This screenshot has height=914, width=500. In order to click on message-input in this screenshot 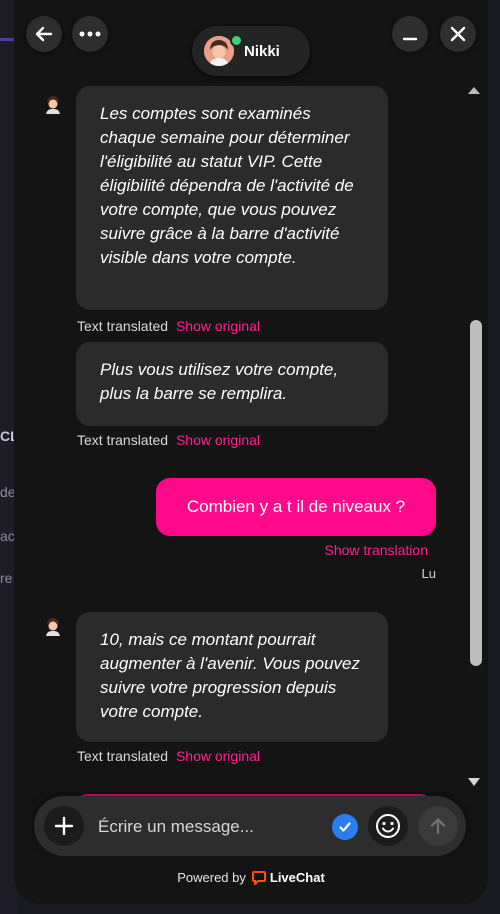, I will do `click(213, 827)`.